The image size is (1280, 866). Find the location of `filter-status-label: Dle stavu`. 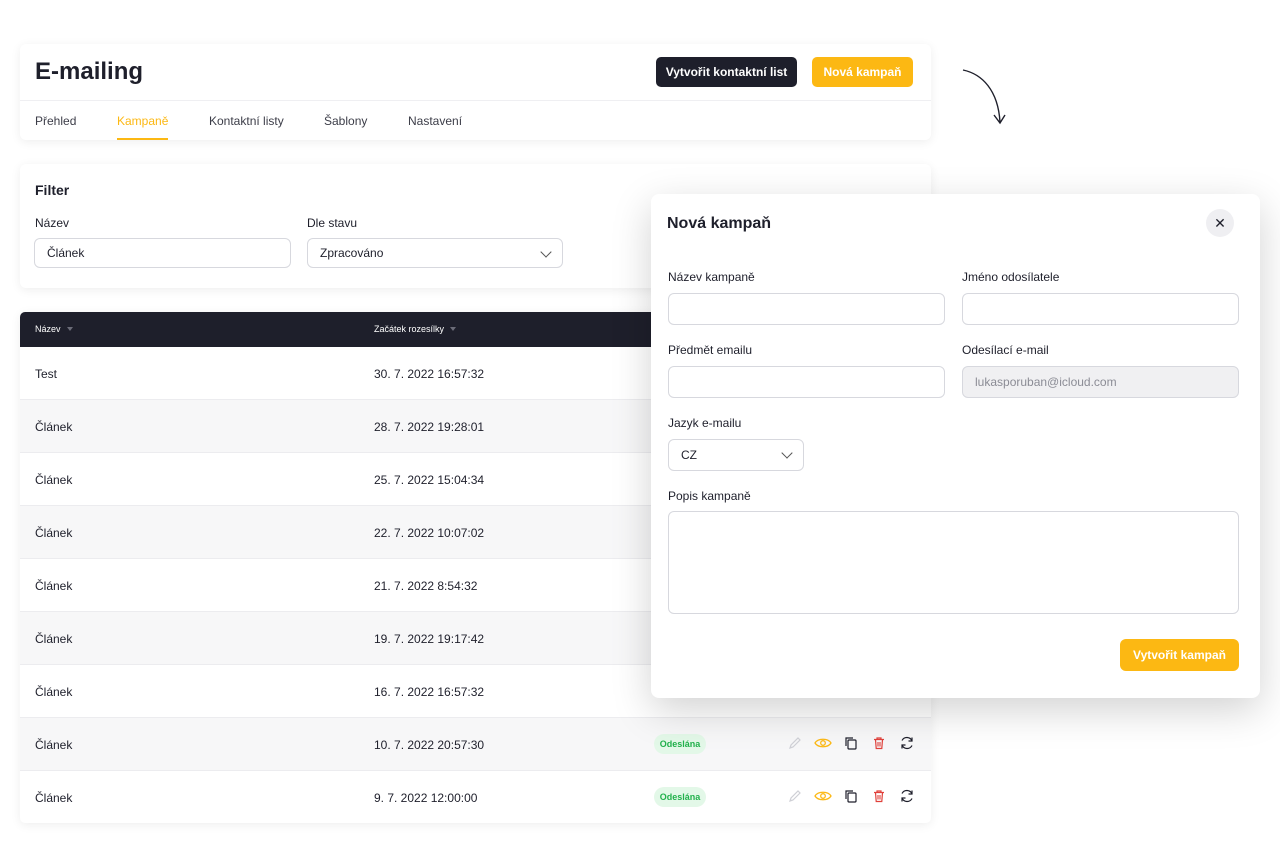

filter-status-label: Dle stavu is located at coordinates (332, 223).